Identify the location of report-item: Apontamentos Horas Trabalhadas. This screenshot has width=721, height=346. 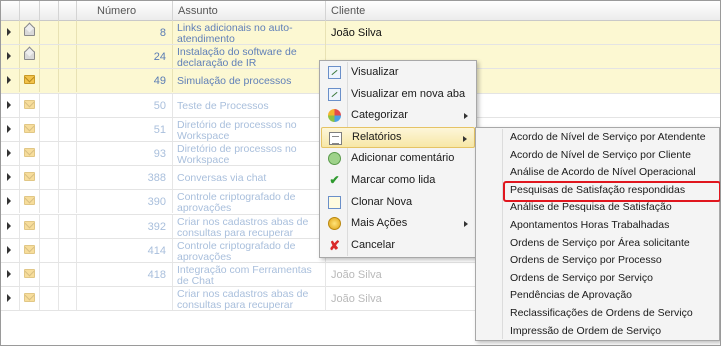
(597, 226).